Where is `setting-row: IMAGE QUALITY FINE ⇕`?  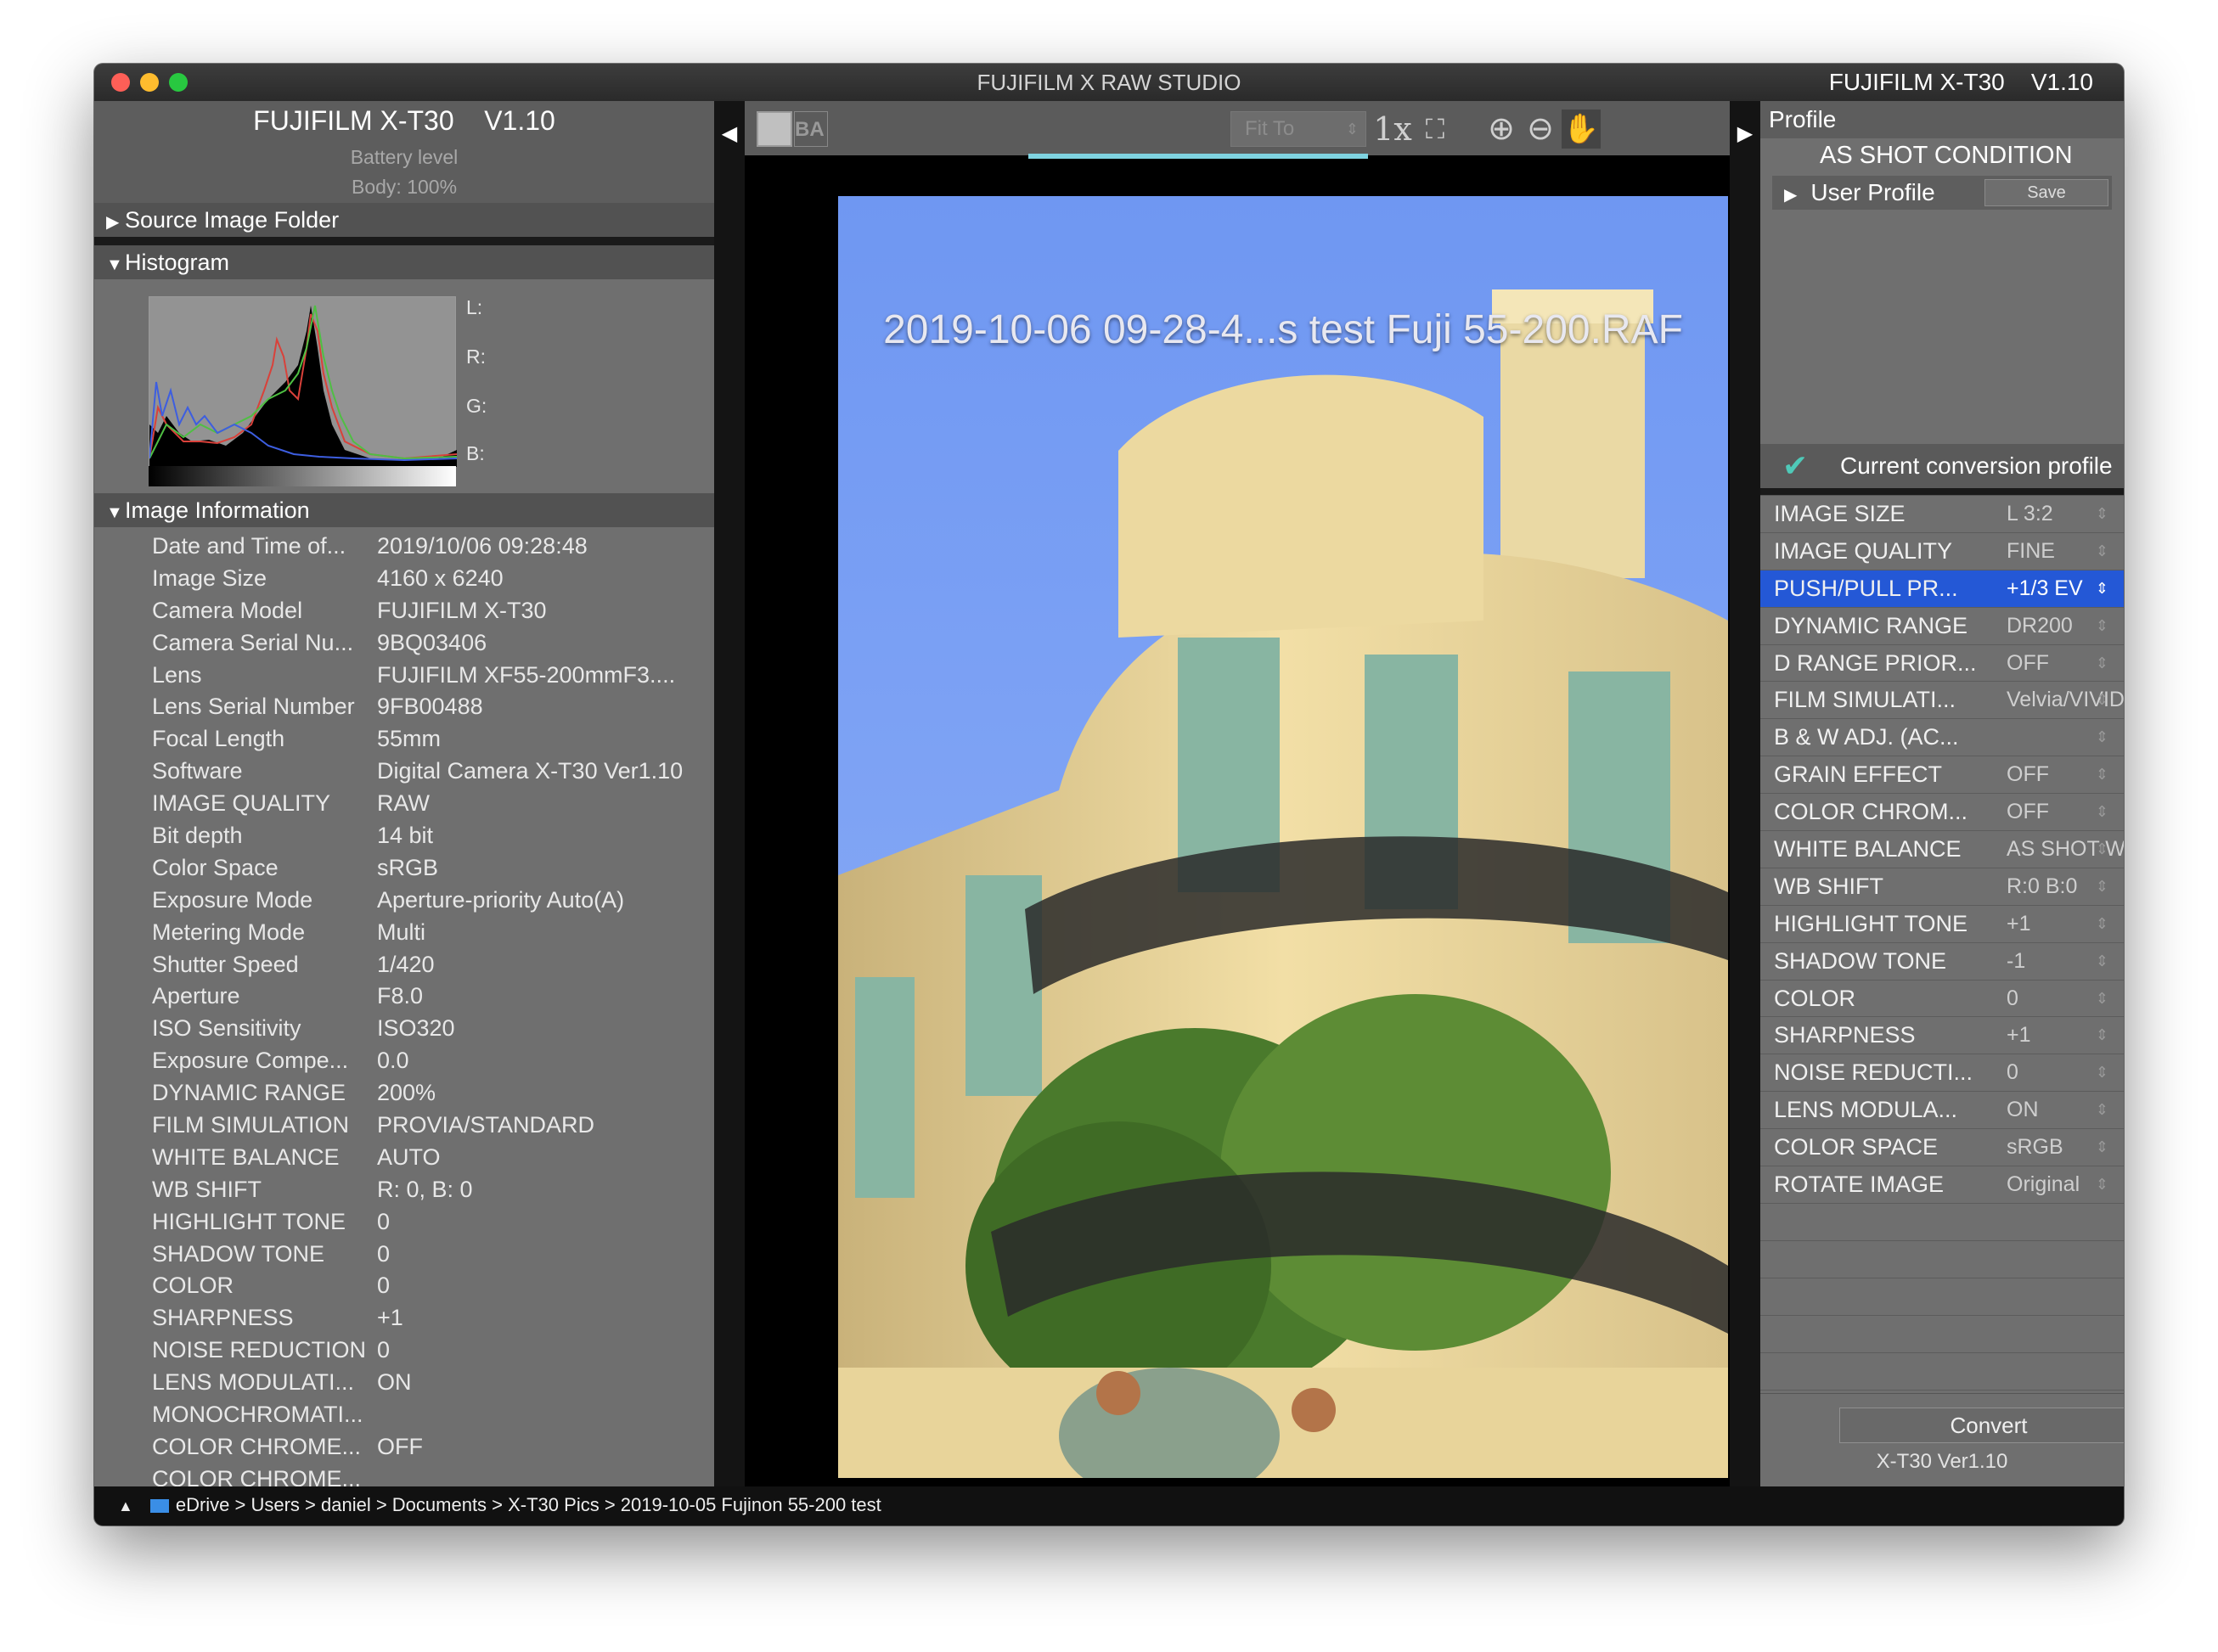
setting-row: IMAGE QUALITY FINE ⇕ is located at coordinates (1942, 551).